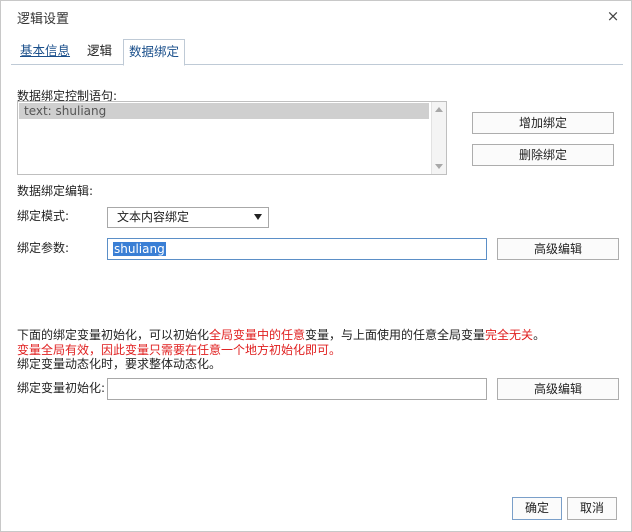  I want to click on add-binding-button: 增加绑定, so click(543, 123).